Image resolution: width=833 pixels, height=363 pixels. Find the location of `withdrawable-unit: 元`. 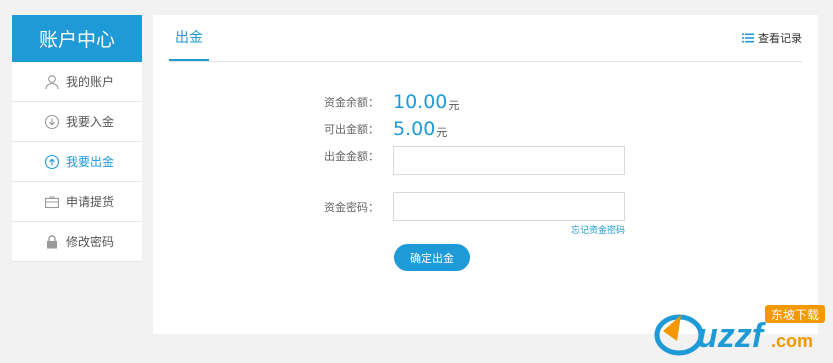

withdrawable-unit: 元 is located at coordinates (442, 132).